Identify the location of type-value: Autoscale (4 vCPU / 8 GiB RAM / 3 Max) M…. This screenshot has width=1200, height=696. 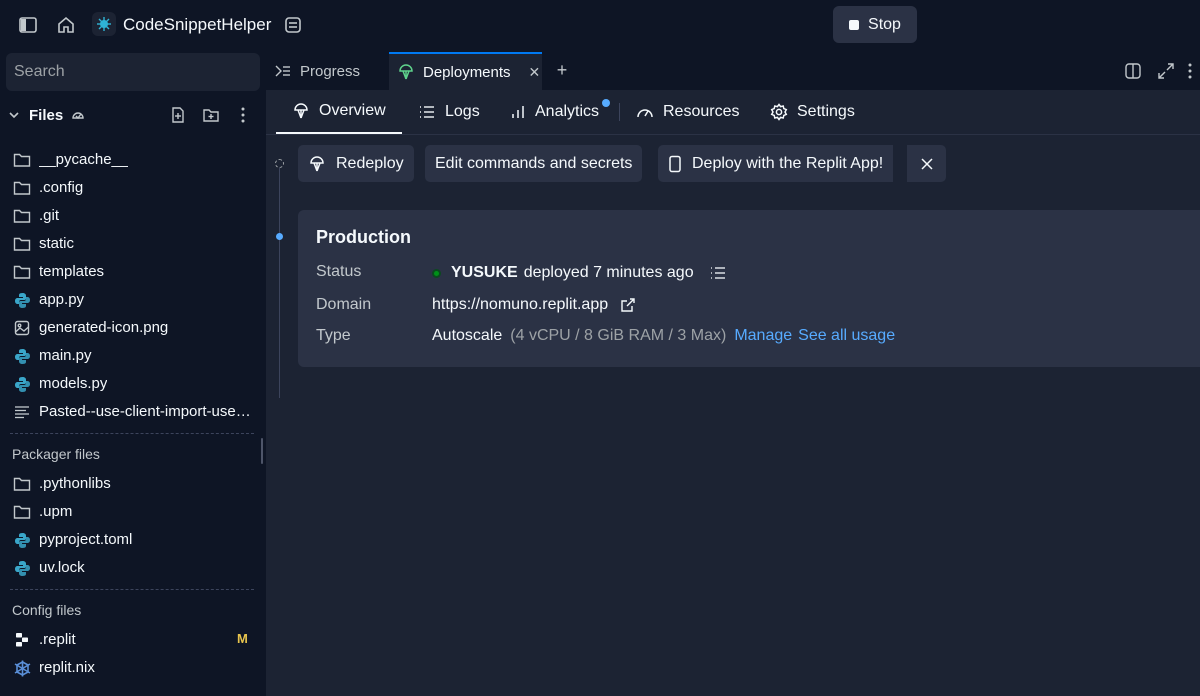
(663, 336).